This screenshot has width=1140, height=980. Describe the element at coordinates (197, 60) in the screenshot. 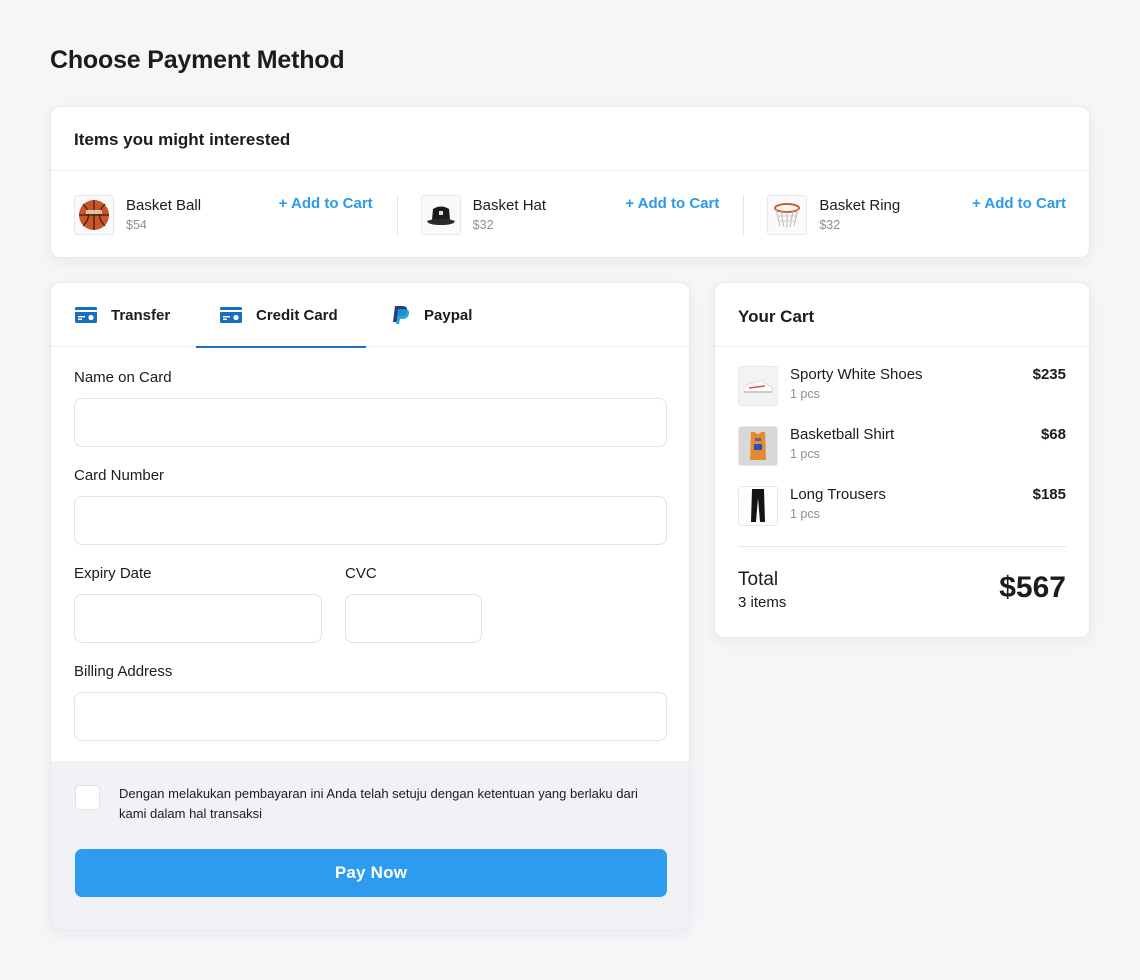

I see `page-title: Choose Payment Method` at that location.